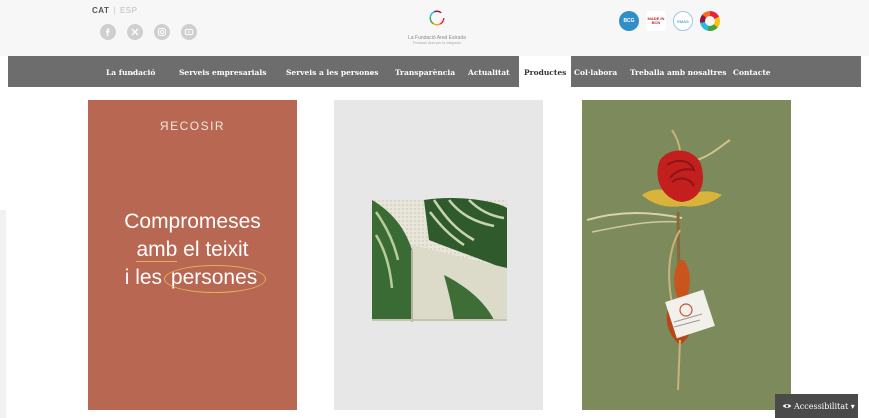  I want to click on nav-item-label: Productes, so click(545, 72).